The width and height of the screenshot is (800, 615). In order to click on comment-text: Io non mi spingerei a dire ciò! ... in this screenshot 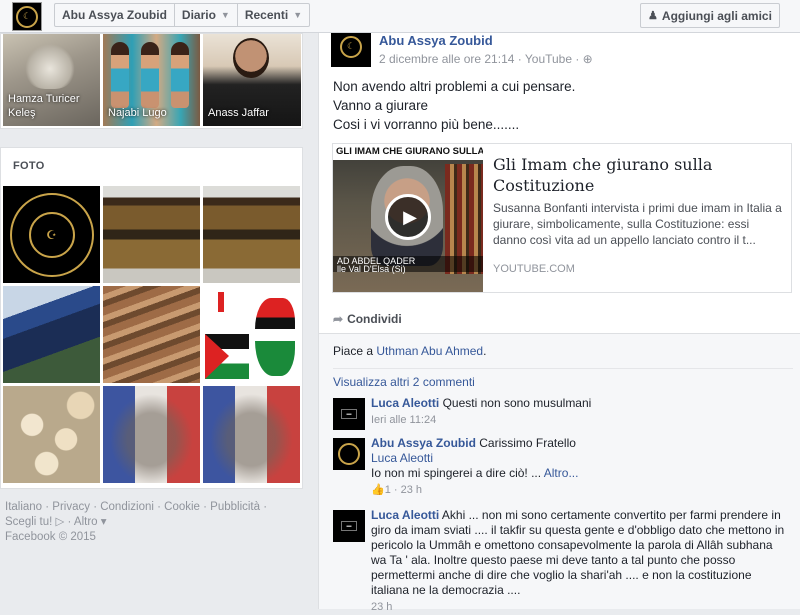, I will do `click(456, 473)`.